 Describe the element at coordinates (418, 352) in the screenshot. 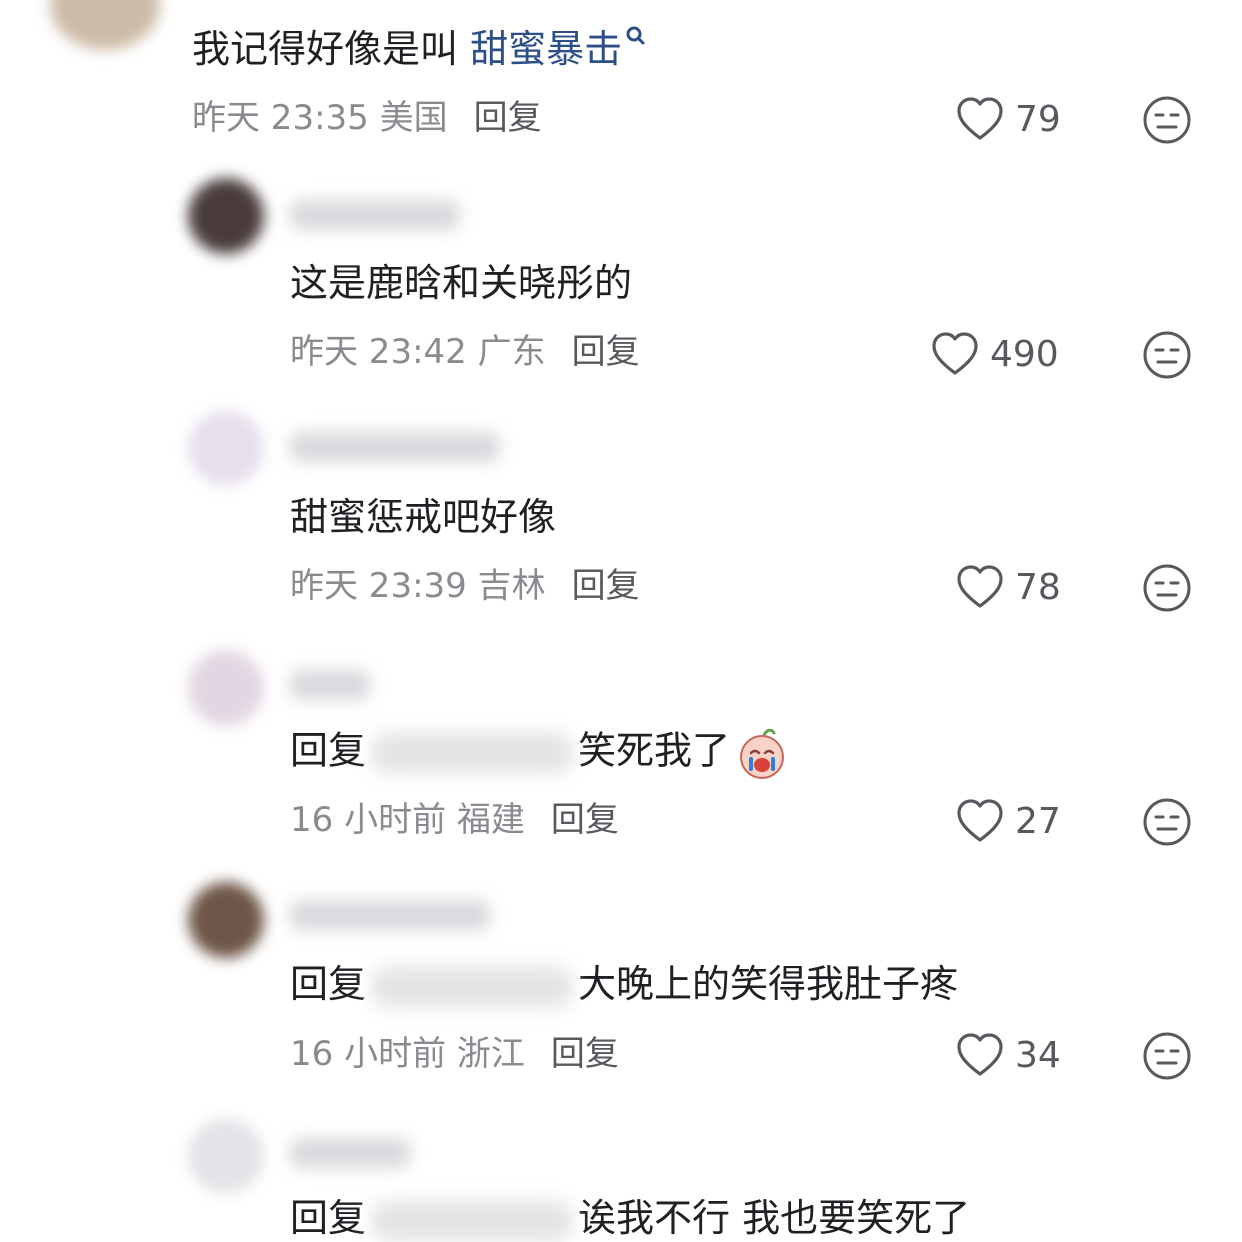

I see `comment-time-location: 昨天 23:42 广东` at that location.